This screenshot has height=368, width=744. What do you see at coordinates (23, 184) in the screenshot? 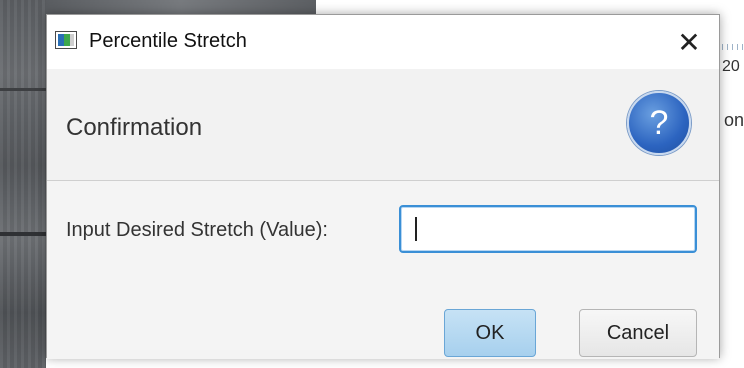
I see `background-image` at bounding box center [23, 184].